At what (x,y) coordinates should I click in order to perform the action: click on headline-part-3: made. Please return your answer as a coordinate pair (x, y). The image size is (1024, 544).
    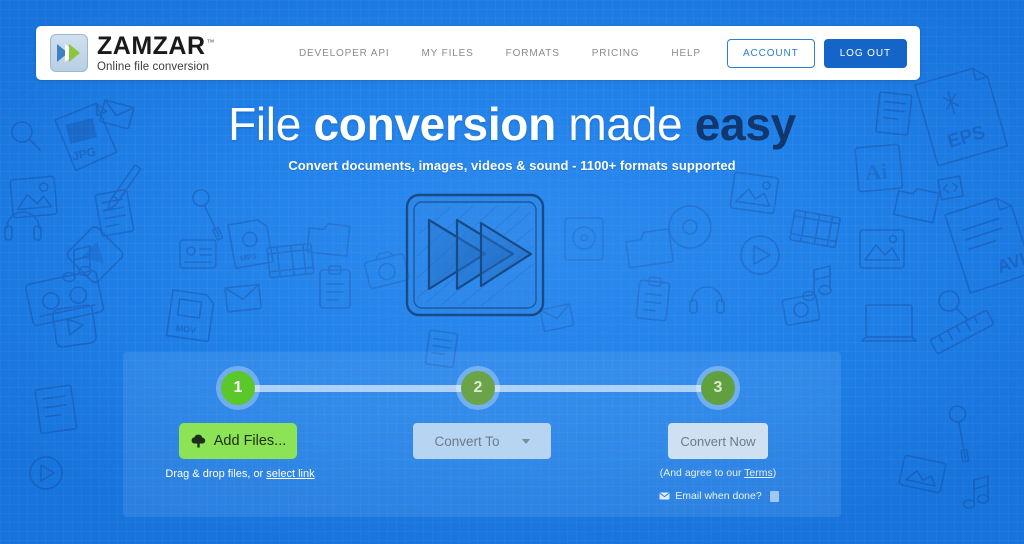
    Looking at the image, I should click on (625, 124).